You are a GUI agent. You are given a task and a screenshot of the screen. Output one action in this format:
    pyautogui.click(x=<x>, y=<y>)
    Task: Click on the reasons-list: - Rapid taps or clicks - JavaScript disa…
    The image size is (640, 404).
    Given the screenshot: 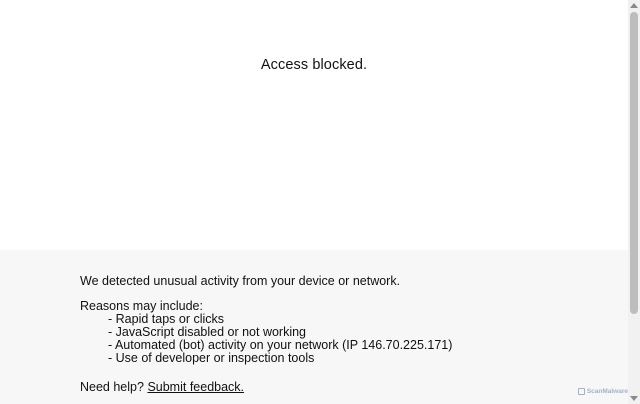 What is the action you would take?
    pyautogui.click(x=266, y=339)
    